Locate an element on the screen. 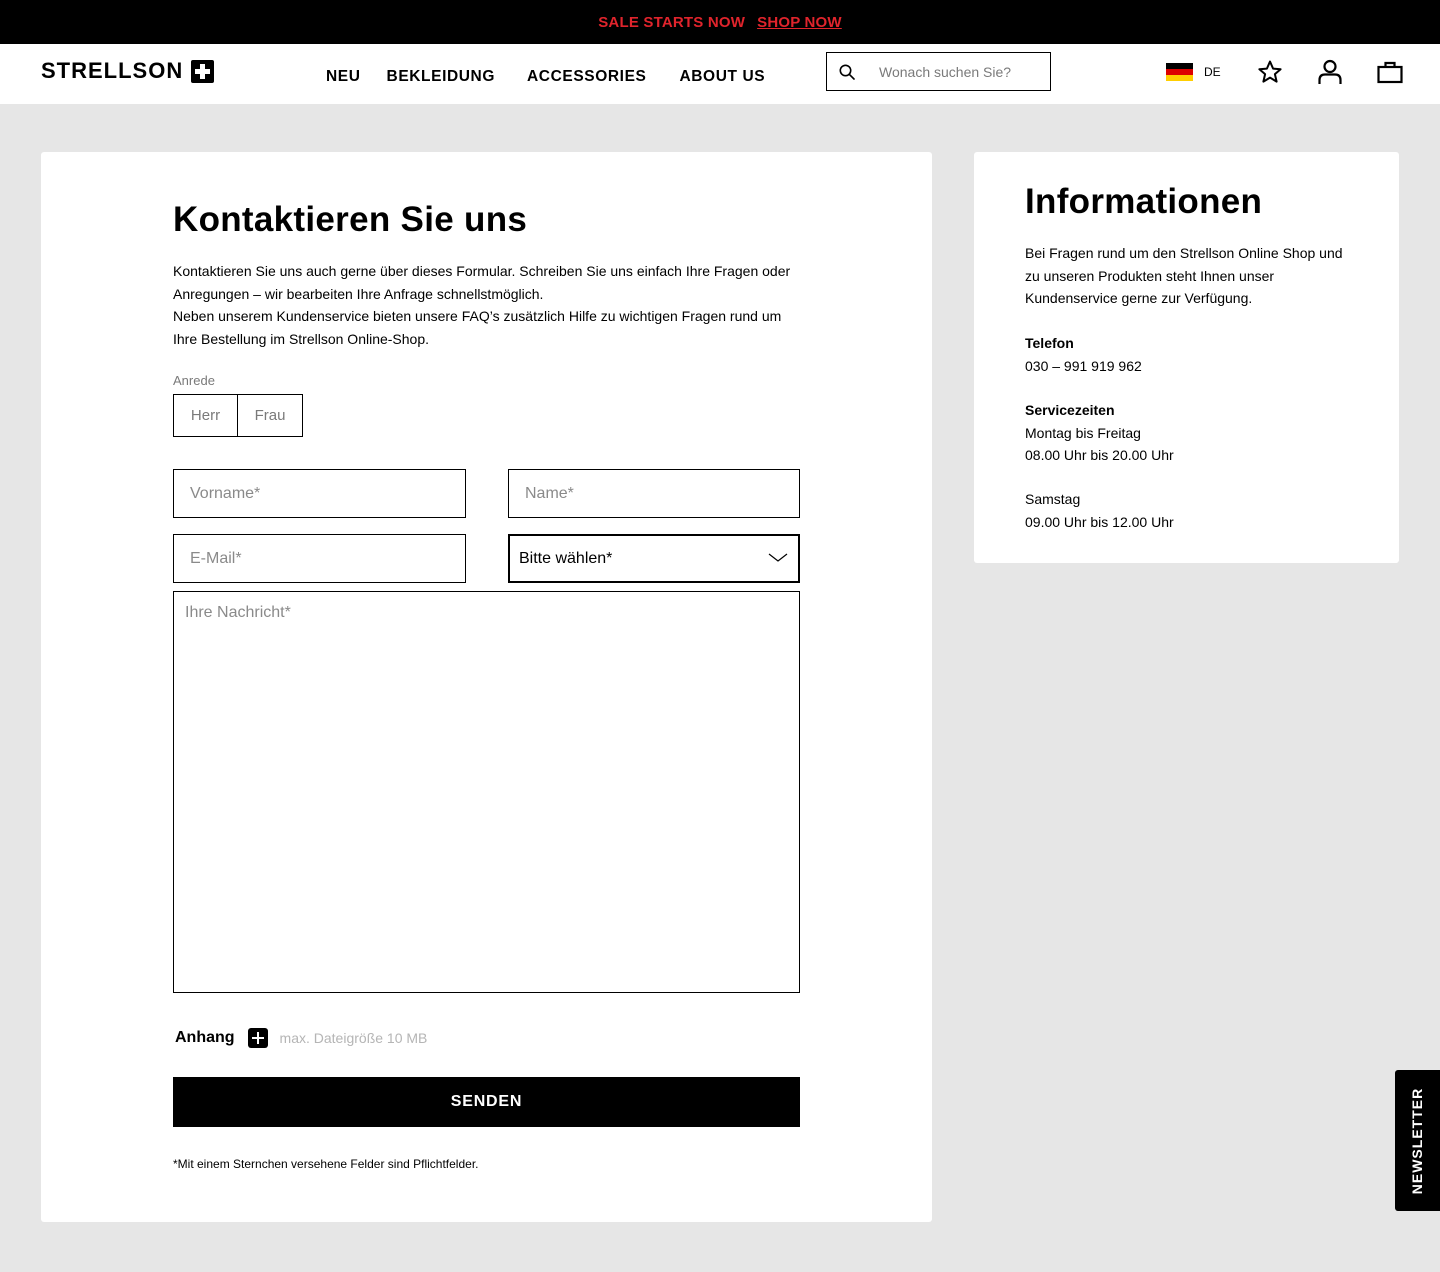 Image resolution: width=1440 pixels, height=1272 pixels. weekday-hours: 08.00 Uhr bis 20.00 Uhr is located at coordinates (1099, 455).